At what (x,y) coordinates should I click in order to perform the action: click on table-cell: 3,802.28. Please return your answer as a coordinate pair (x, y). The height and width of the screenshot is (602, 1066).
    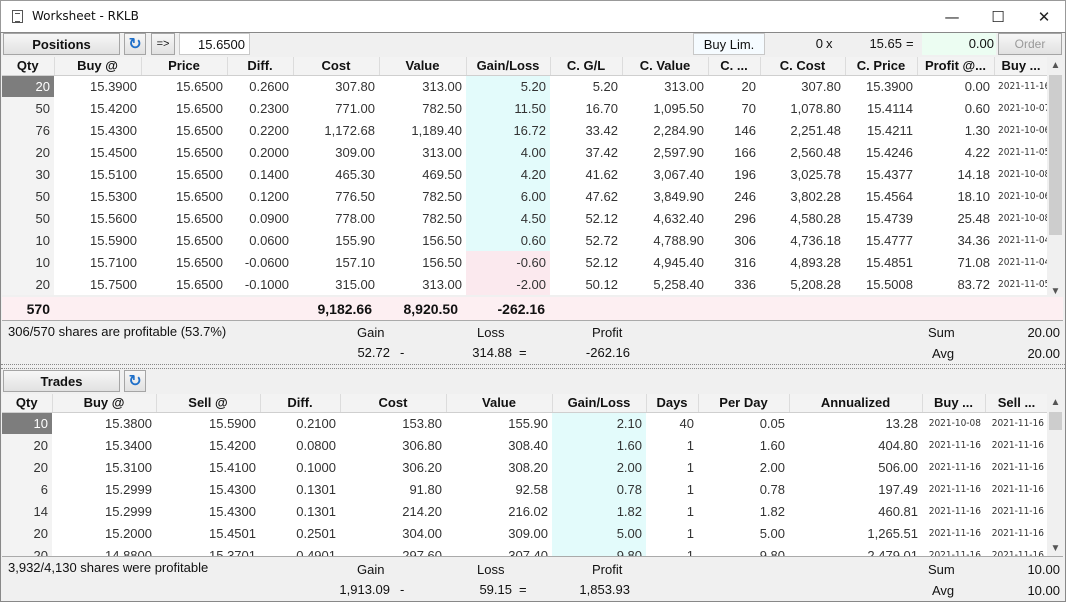
    Looking at the image, I should click on (815, 196).